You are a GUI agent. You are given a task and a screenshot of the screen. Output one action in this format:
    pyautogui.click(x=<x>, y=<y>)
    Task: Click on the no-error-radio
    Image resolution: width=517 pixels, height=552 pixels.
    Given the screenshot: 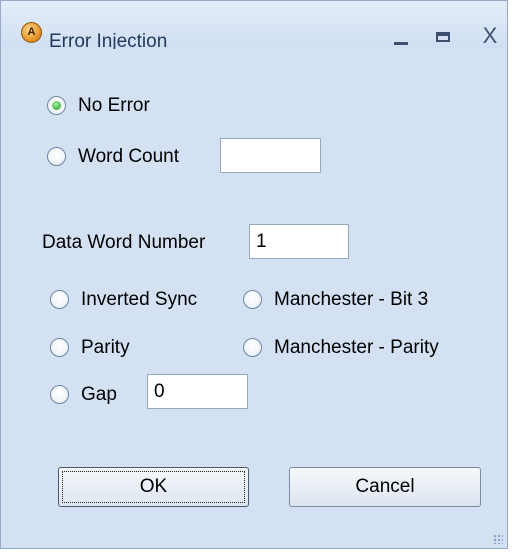 What is the action you would take?
    pyautogui.click(x=56, y=105)
    